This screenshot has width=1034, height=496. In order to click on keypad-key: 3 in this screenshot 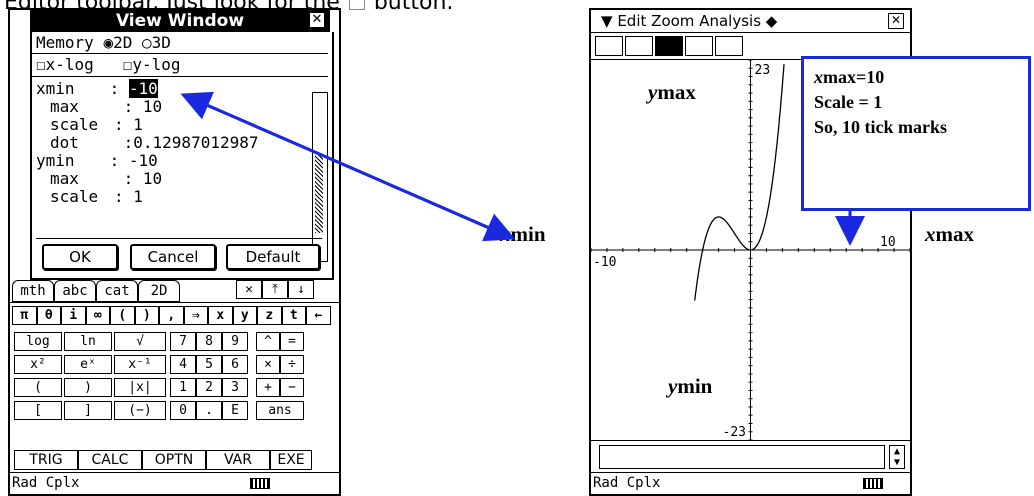, I will do `click(235, 387)`.